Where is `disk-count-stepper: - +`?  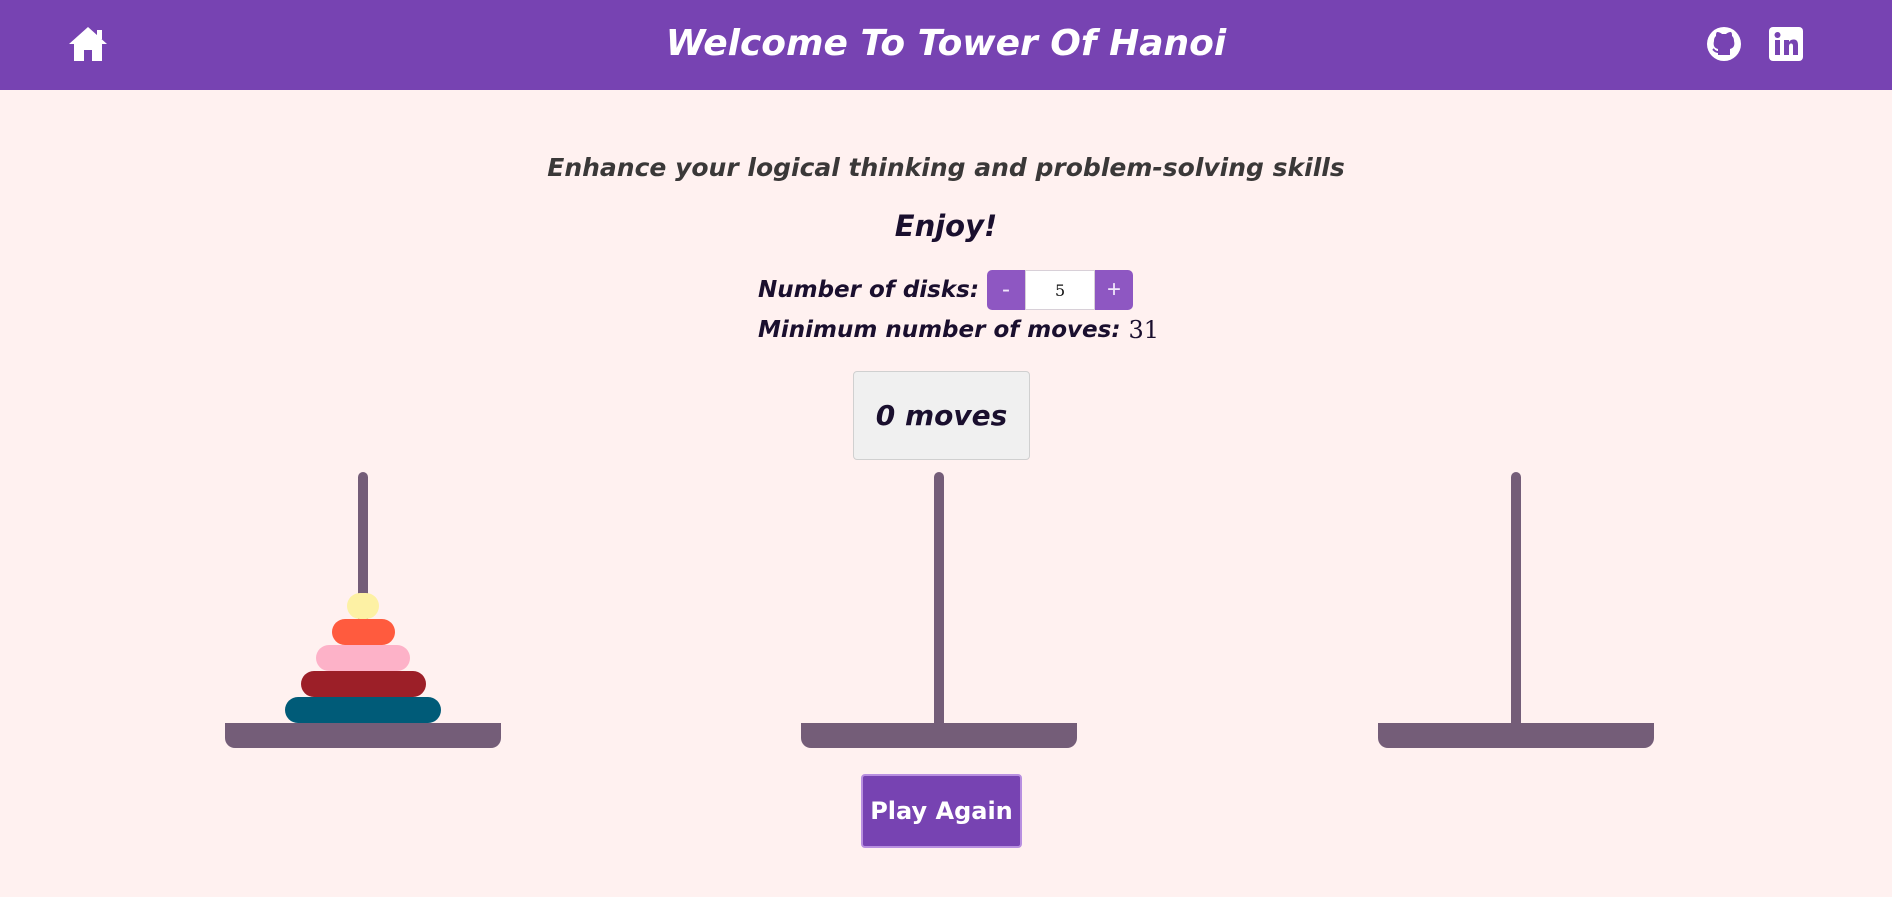 disk-count-stepper: - + is located at coordinates (1060, 290).